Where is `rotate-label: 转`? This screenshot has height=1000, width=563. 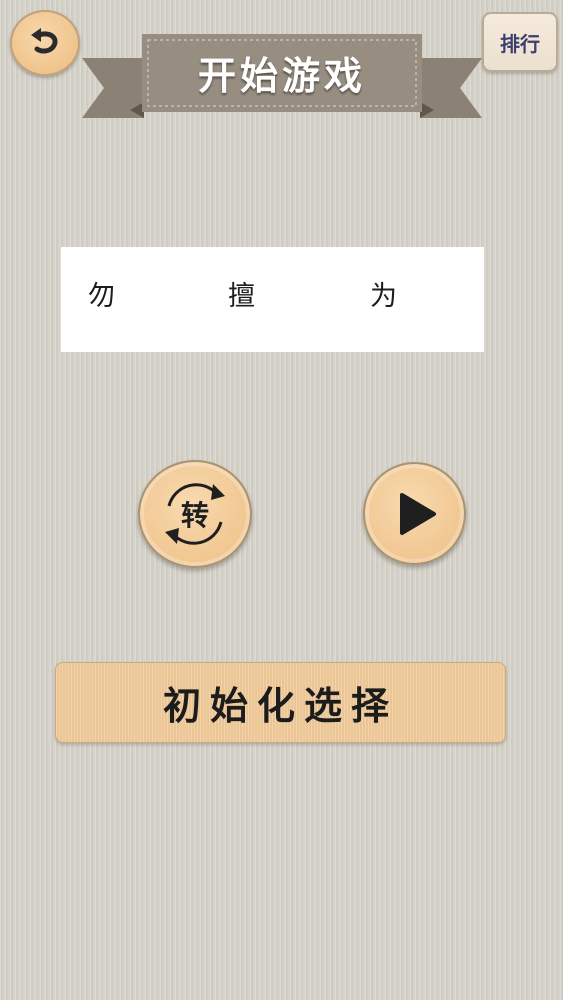
rotate-label: 转 is located at coordinates (194, 515).